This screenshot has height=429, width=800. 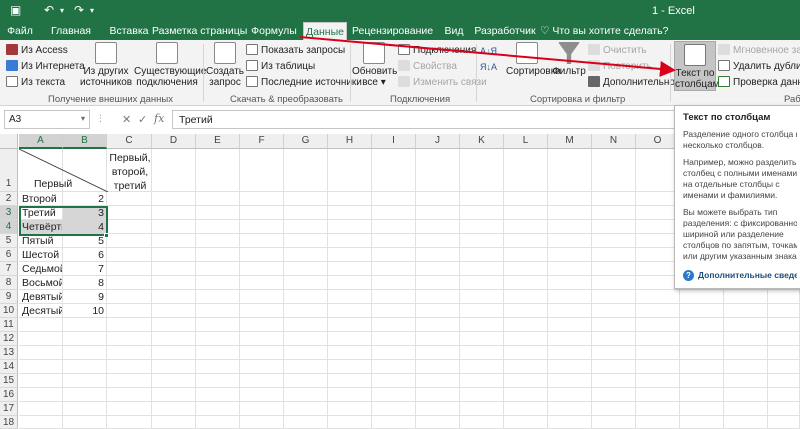 What do you see at coordinates (311, 82) in the screenshot?
I see `recent-sources-label: Последние источники` at bounding box center [311, 82].